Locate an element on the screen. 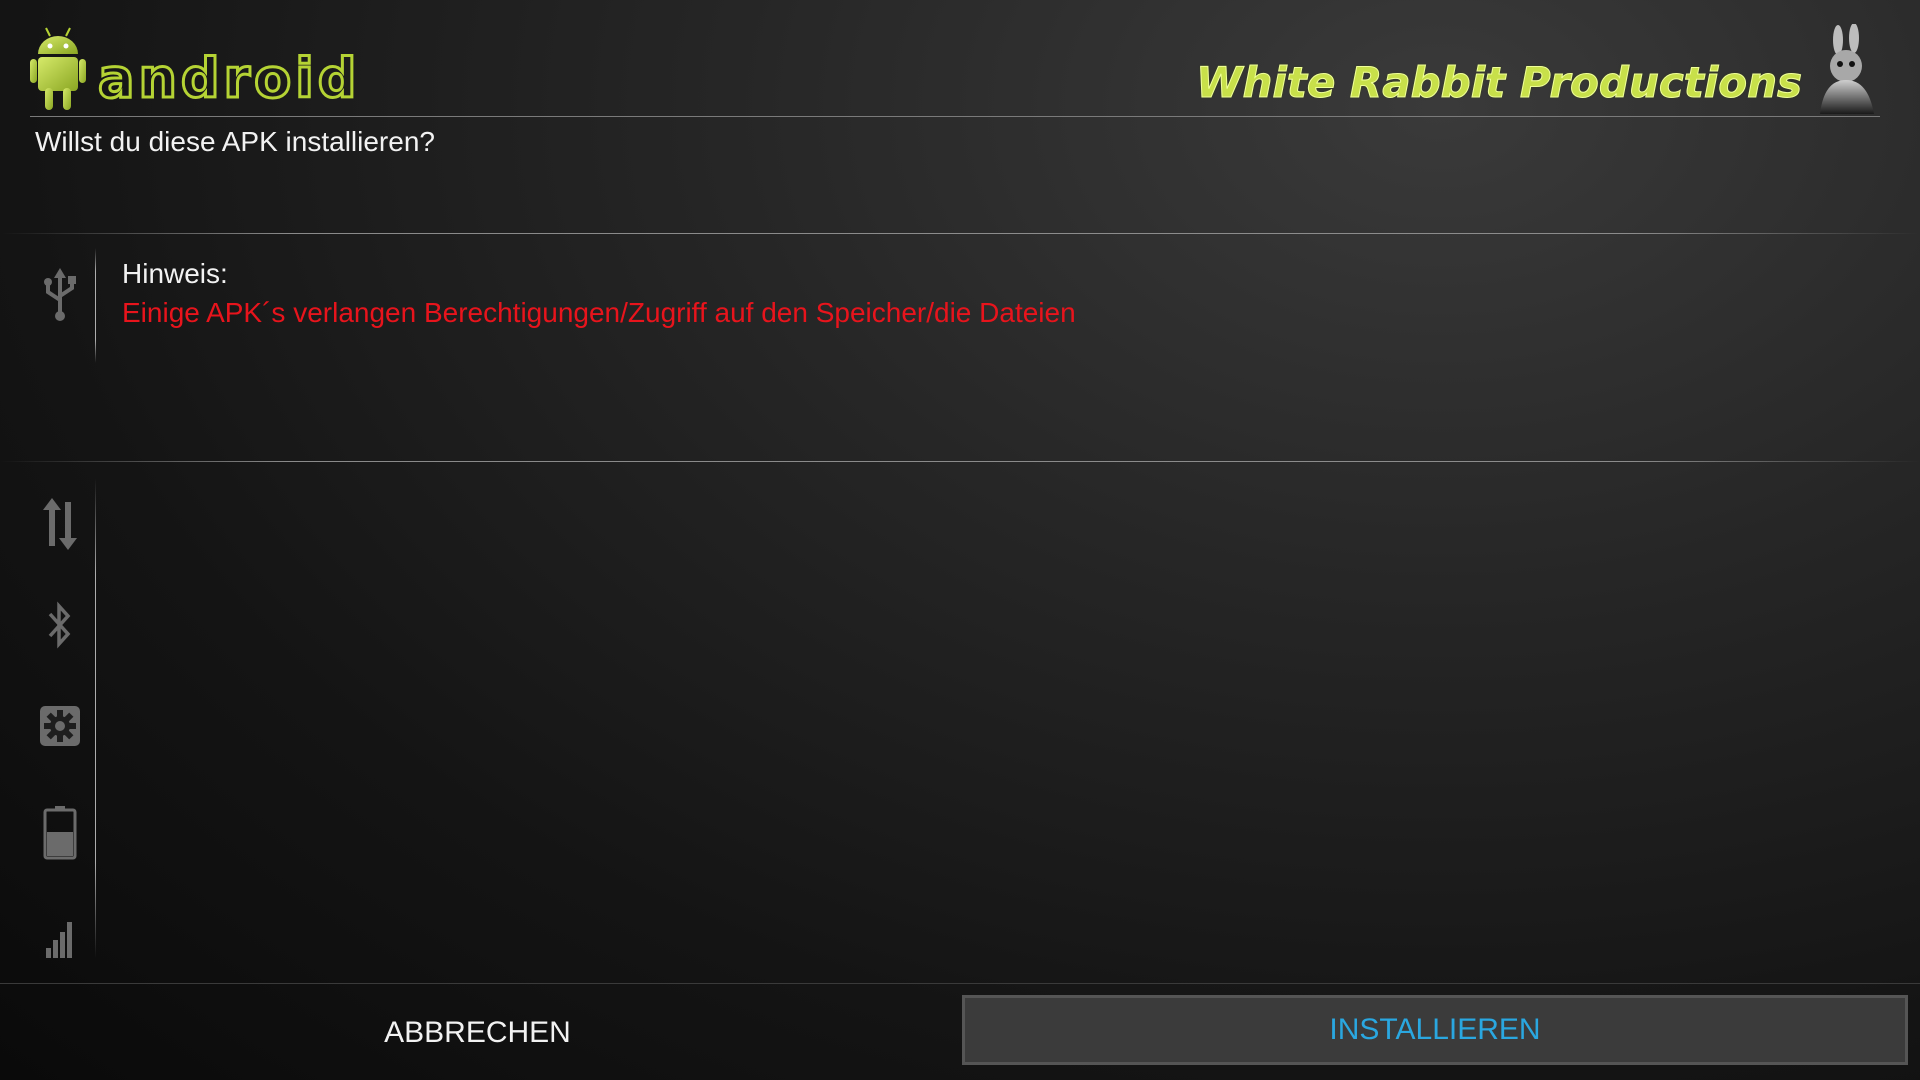  data-transfer-icon is located at coordinates (60, 524).